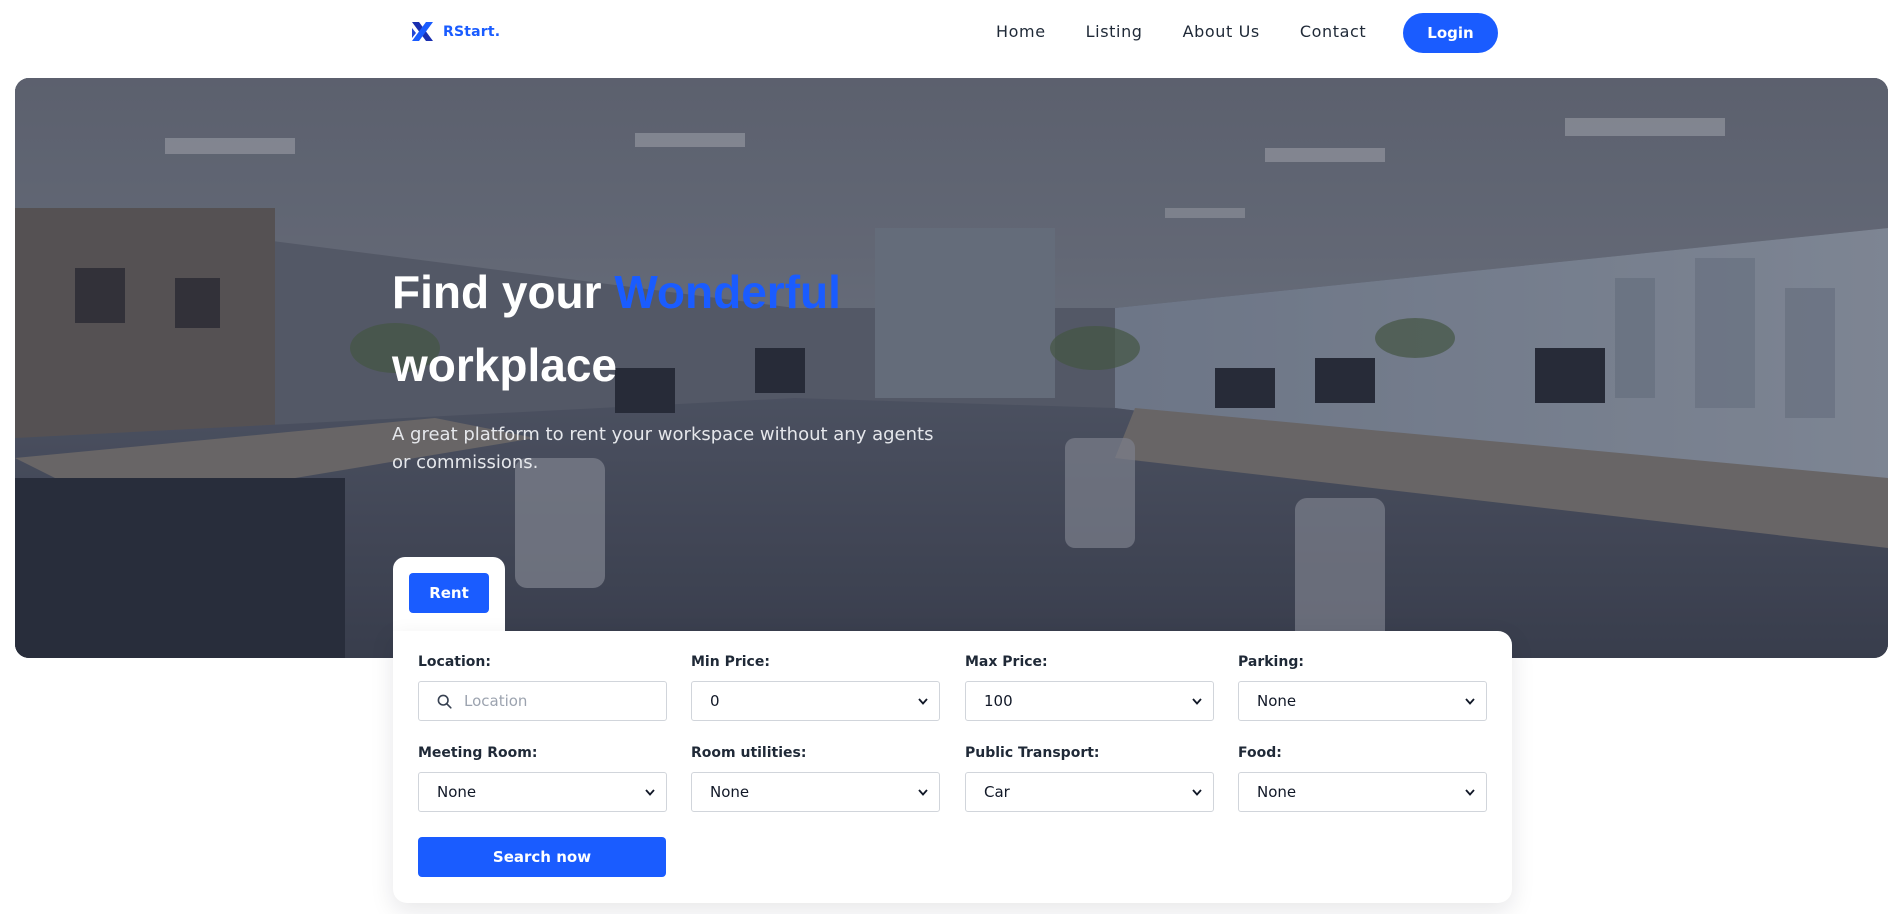 The width and height of the screenshot is (1901, 914). What do you see at coordinates (815, 792) in the screenshot?
I see `room-utilities-select: None` at bounding box center [815, 792].